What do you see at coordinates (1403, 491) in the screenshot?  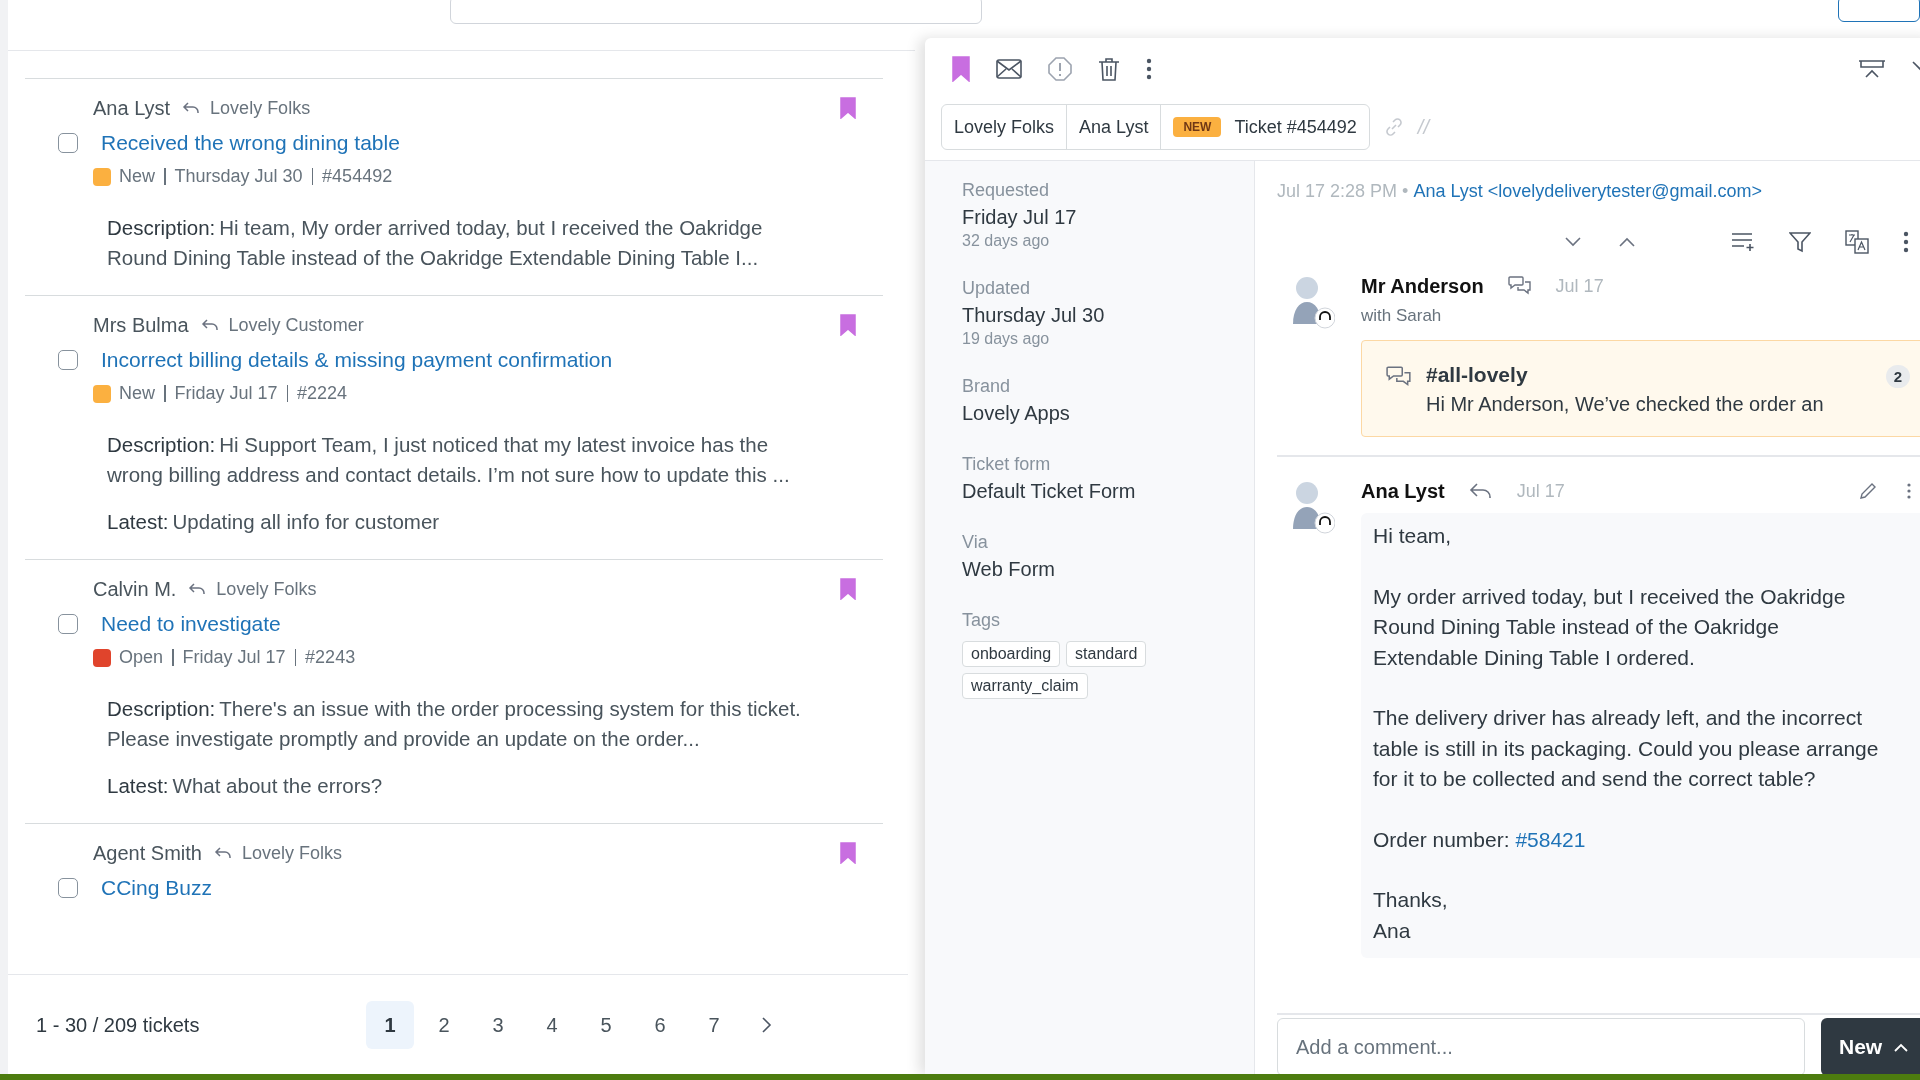 I see `author-name: Ana Lyst` at bounding box center [1403, 491].